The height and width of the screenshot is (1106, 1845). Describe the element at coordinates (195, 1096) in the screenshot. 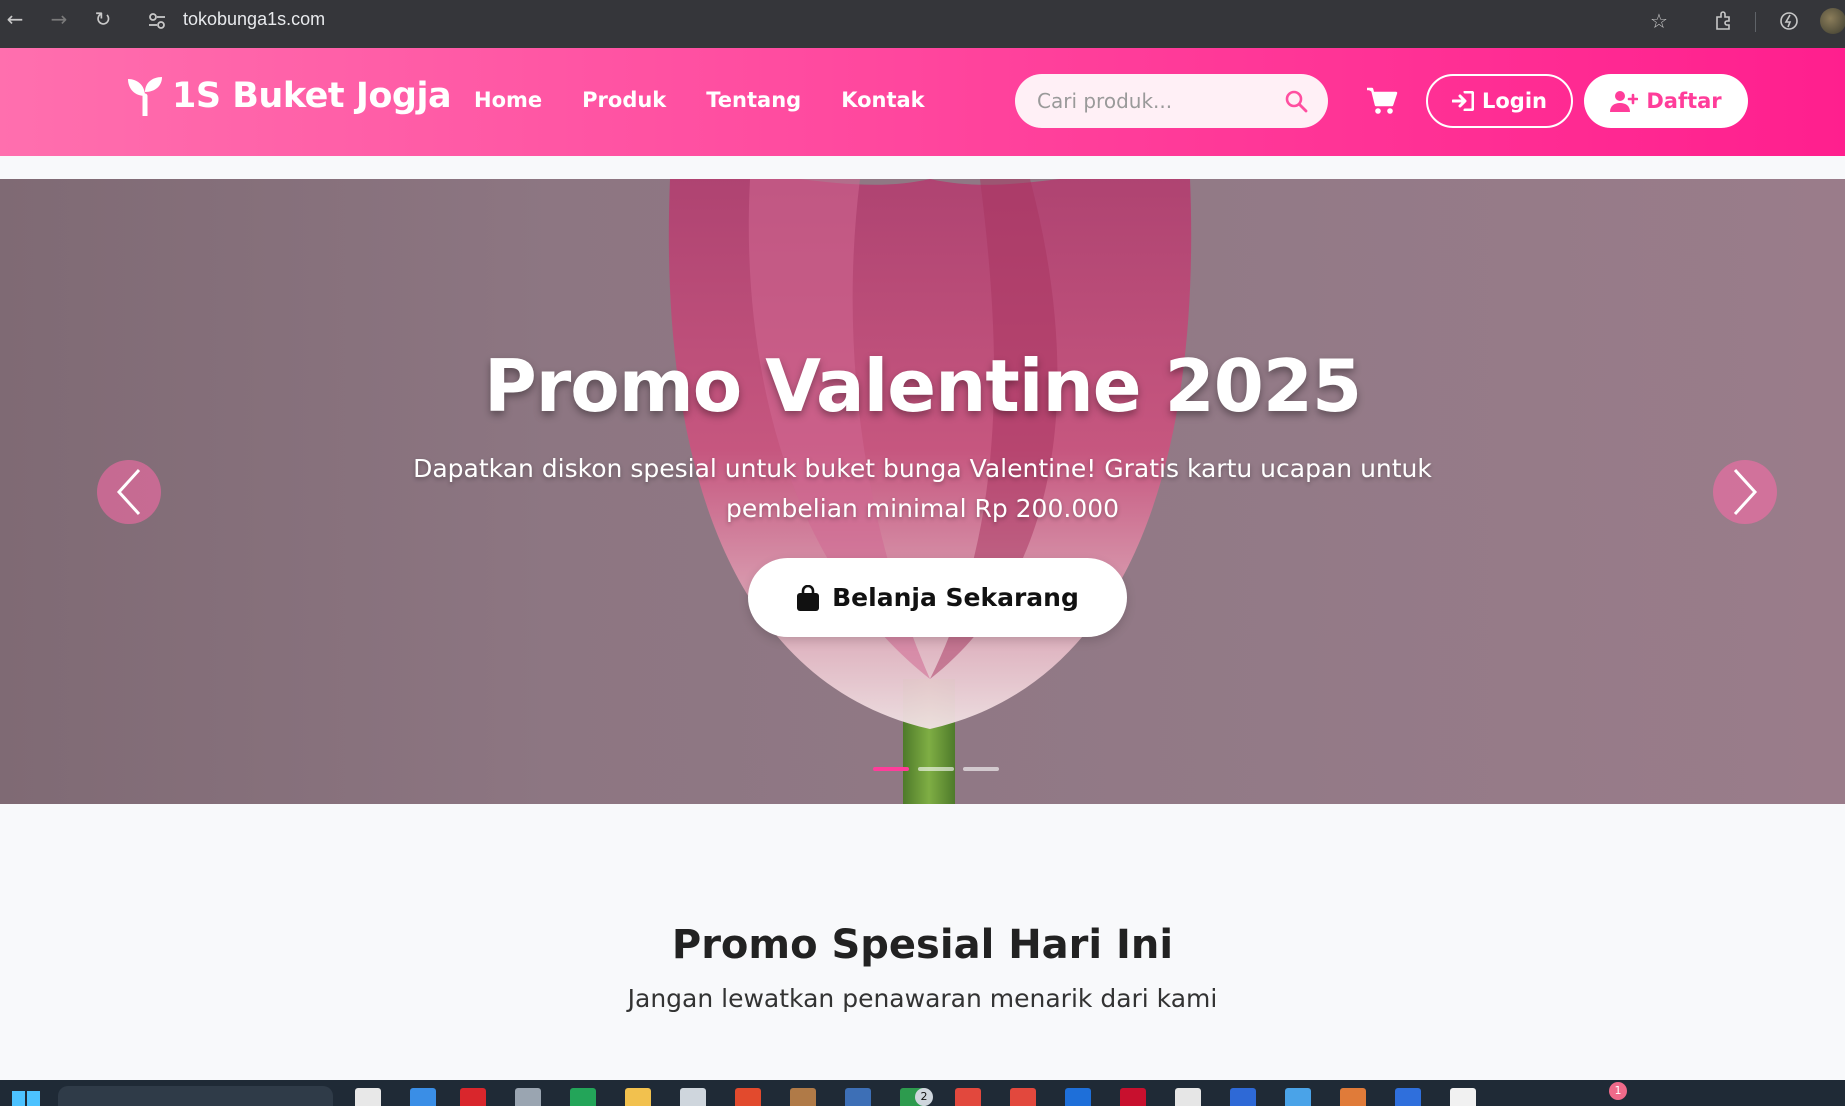

I see `taskbar-search` at that location.